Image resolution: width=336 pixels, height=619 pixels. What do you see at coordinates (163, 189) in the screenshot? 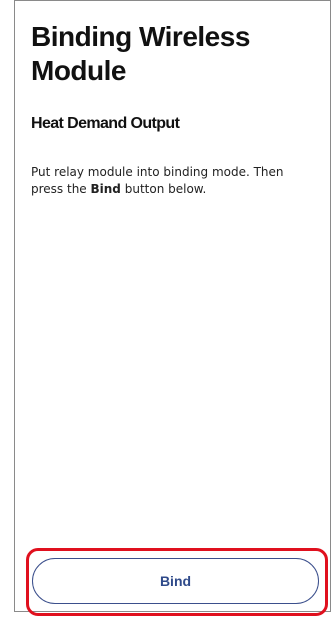
I see `instructions-part-2: button below.` at bounding box center [163, 189].